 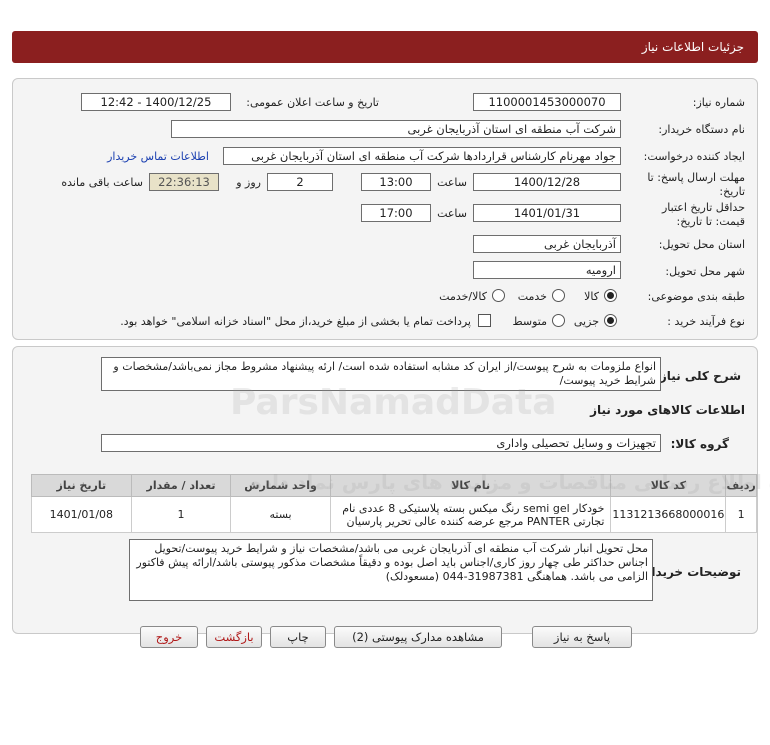 I want to click on category-option-service: خدمت, so click(x=532, y=296).